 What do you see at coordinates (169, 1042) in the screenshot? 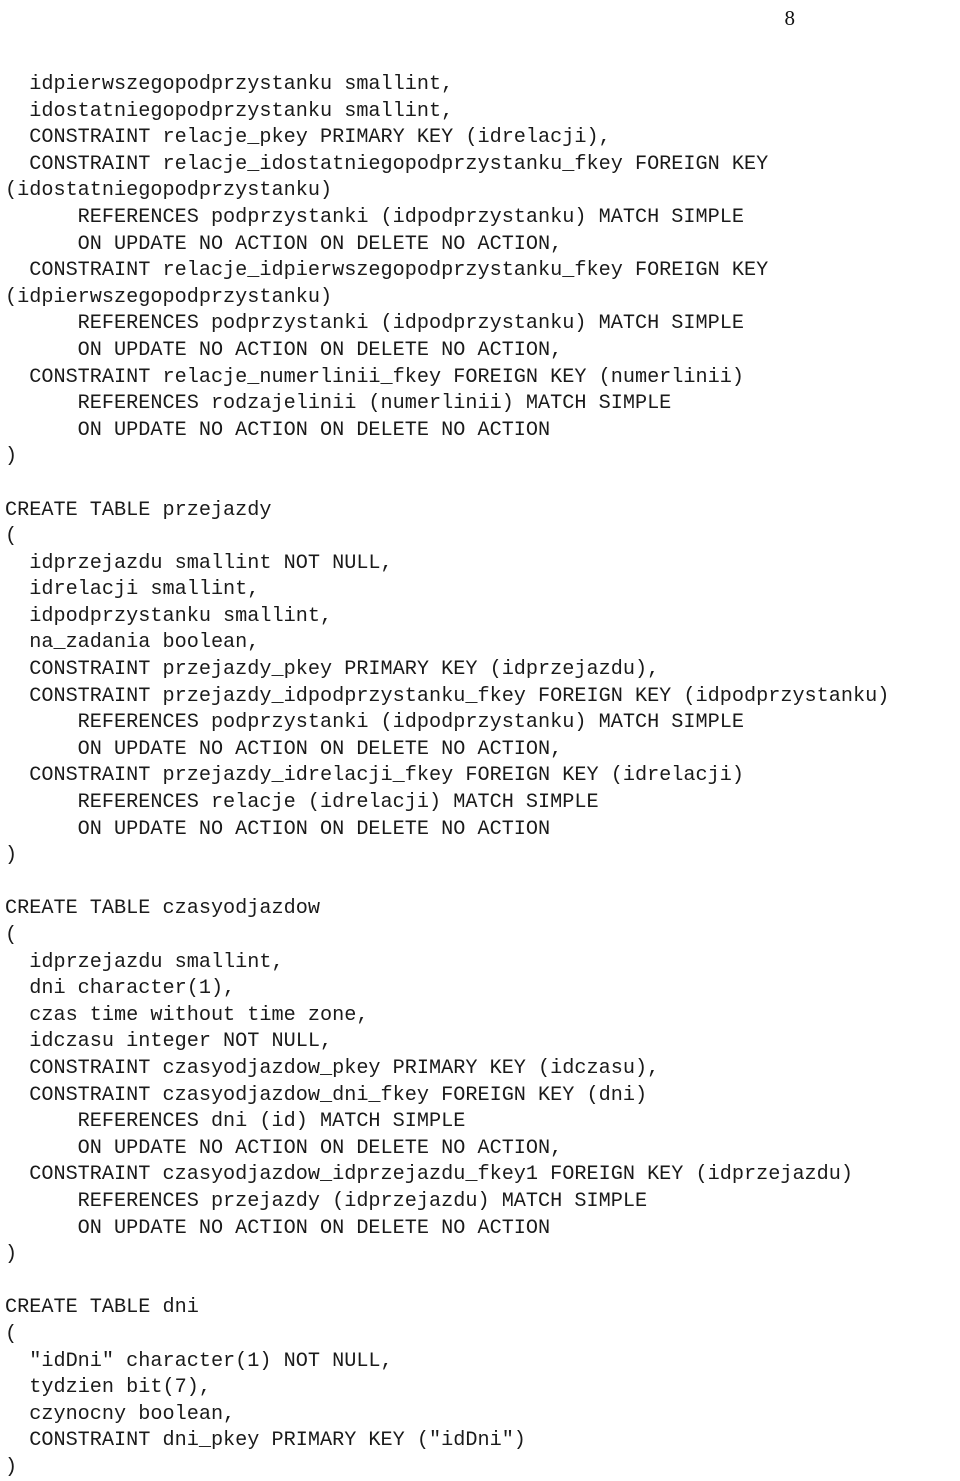
I see `code-line: idczasu integer NOT NULL,` at bounding box center [169, 1042].